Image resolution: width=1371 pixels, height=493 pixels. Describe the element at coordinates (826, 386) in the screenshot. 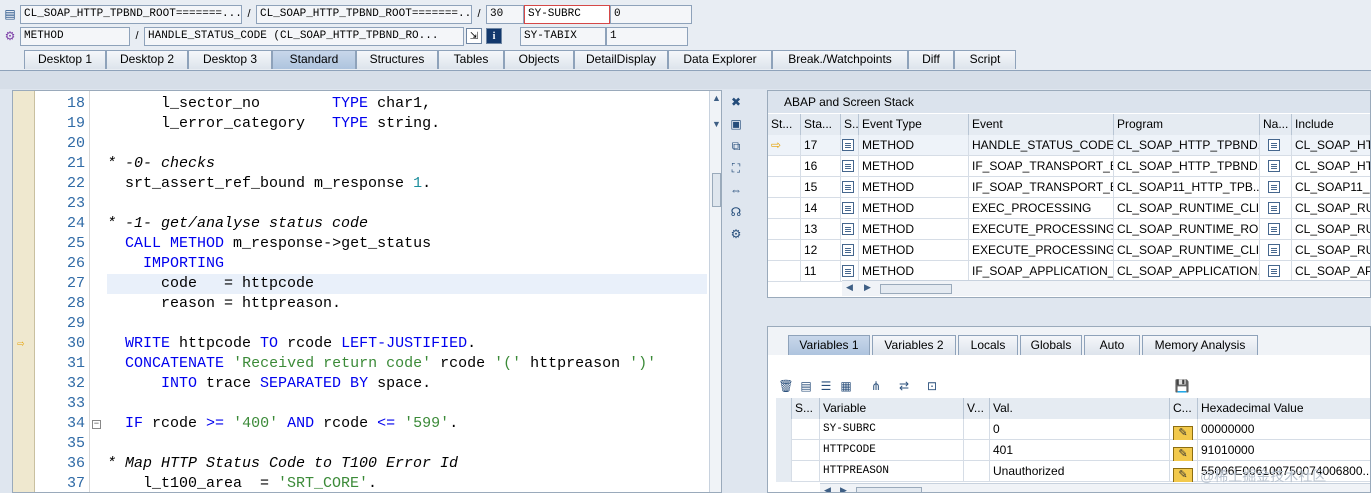

I see `list-icon: ☰` at that location.